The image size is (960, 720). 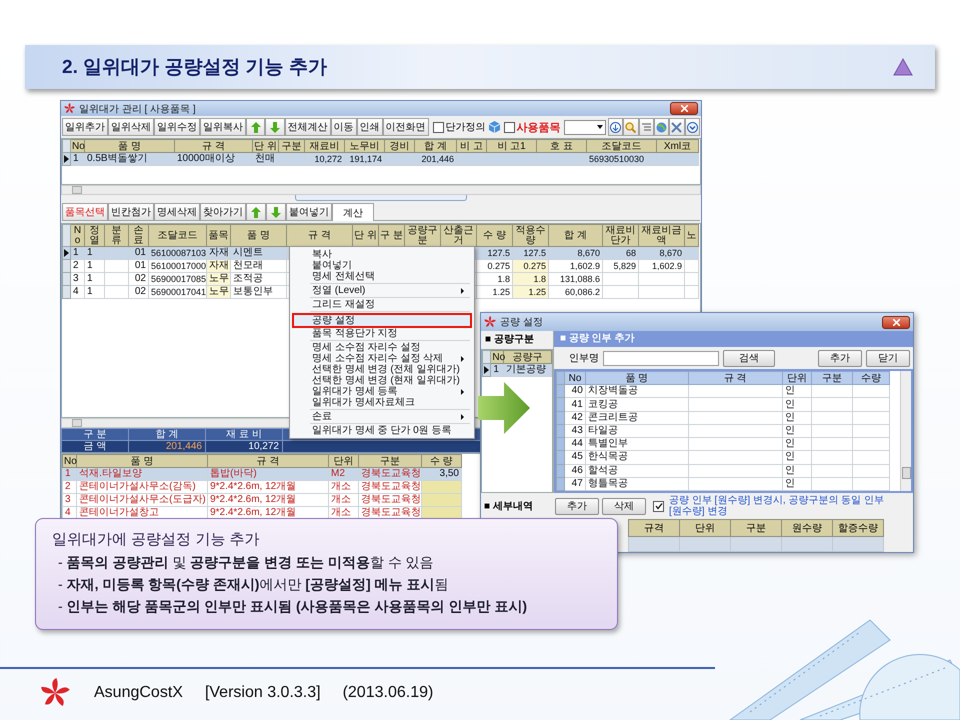 I want to click on toolbar-button: 전체계산, so click(x=307, y=127).